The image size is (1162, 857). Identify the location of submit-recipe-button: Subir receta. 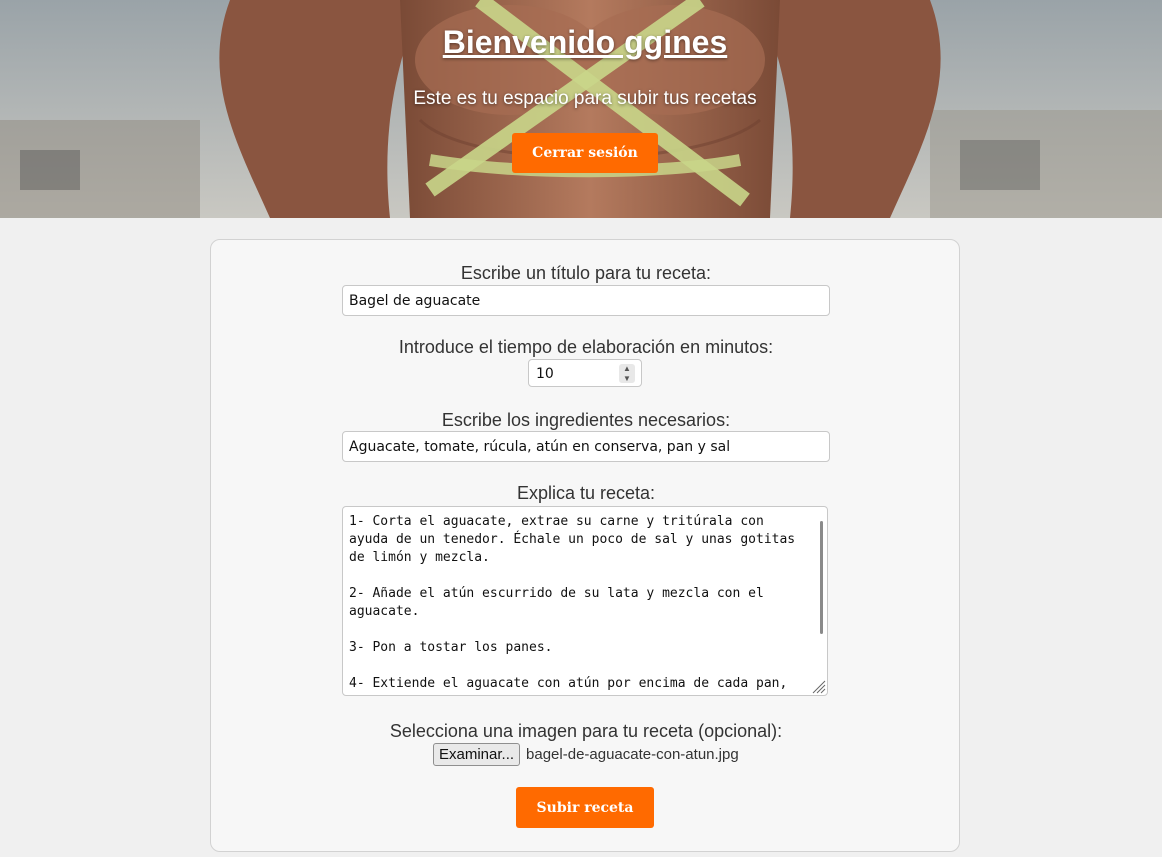
(585, 807).